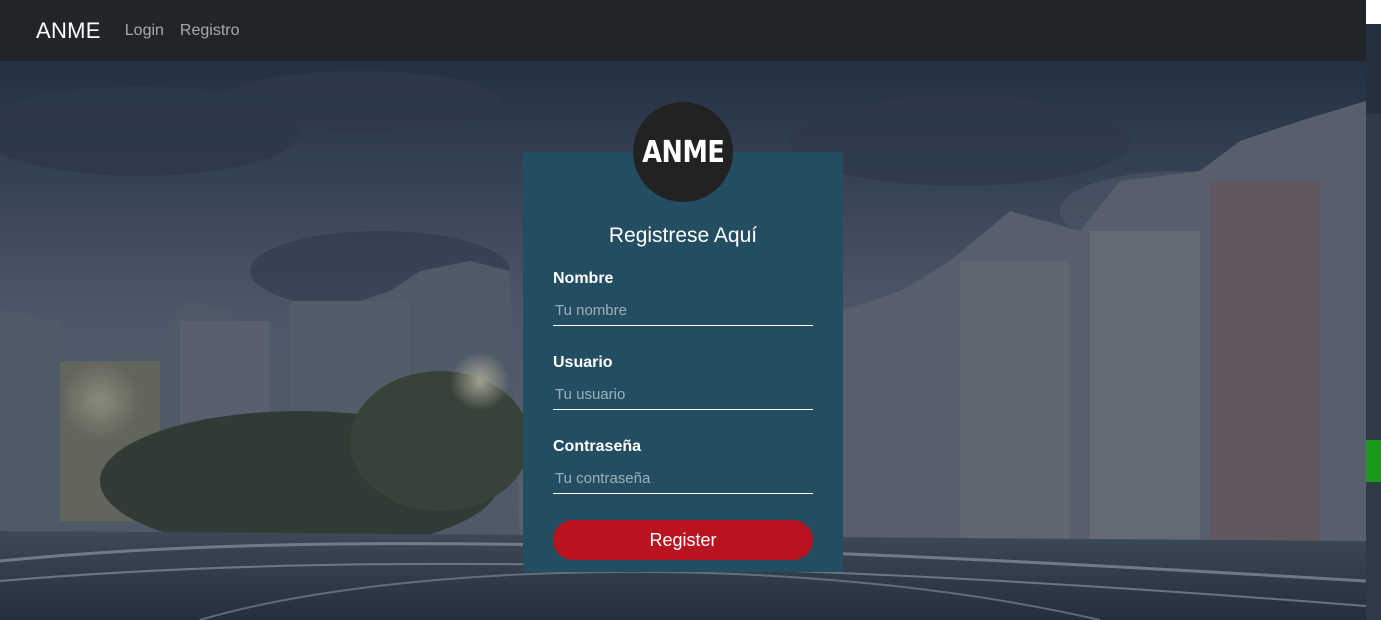  What do you see at coordinates (583, 362) in the screenshot?
I see `usuario-label: Usuario` at bounding box center [583, 362].